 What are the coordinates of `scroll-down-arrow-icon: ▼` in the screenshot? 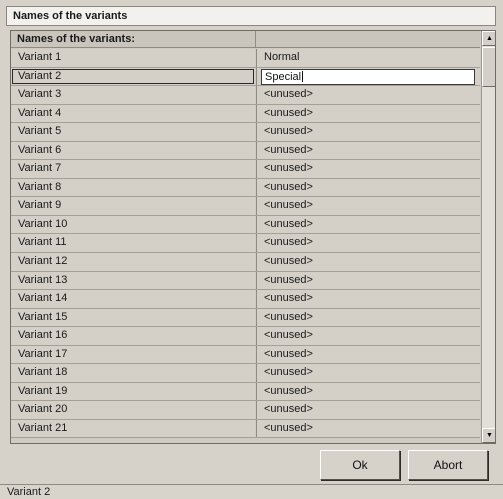 It's located at (488, 435).